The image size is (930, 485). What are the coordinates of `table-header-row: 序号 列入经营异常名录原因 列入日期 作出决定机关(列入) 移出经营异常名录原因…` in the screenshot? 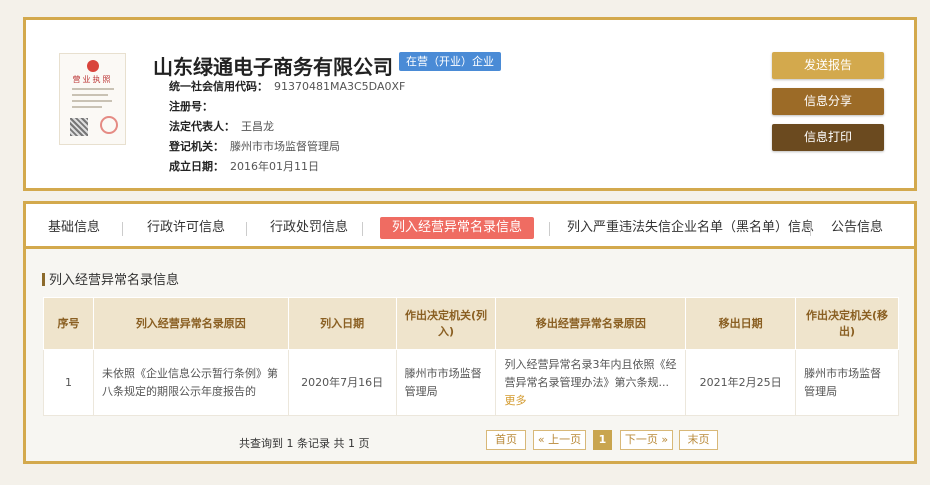 It's located at (471, 323).